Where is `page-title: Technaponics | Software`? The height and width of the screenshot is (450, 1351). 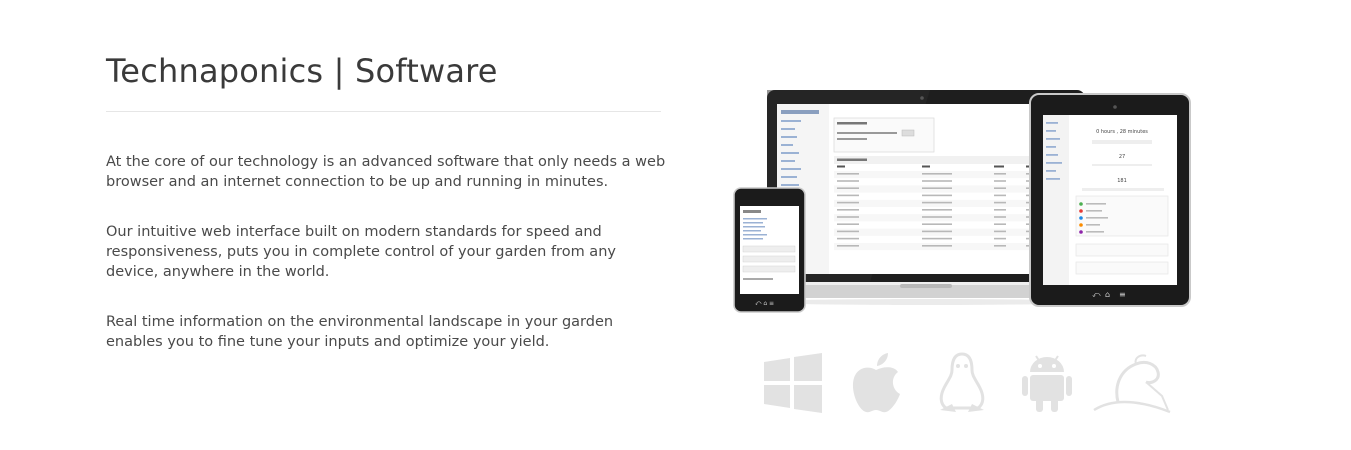 page-title: Technaponics | Software is located at coordinates (302, 71).